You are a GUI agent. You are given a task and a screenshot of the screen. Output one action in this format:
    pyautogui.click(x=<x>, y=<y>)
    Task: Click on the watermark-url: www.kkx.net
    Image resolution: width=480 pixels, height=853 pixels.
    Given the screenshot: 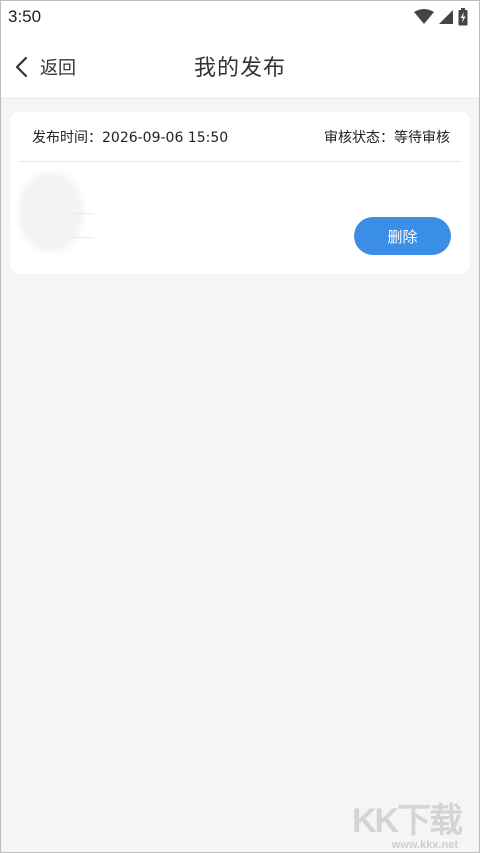 What is the action you would take?
    pyautogui.click(x=424, y=845)
    